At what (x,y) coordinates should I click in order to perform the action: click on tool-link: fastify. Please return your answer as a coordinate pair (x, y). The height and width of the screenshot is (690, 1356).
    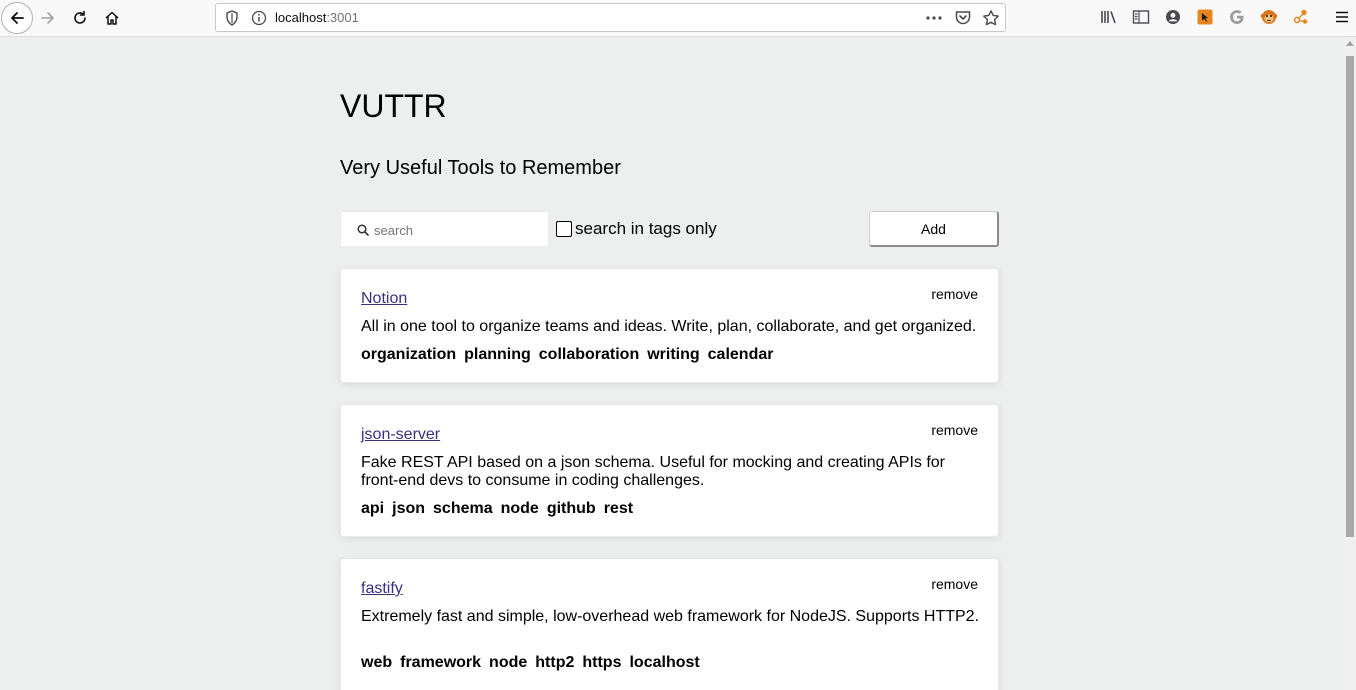
    Looking at the image, I should click on (382, 589).